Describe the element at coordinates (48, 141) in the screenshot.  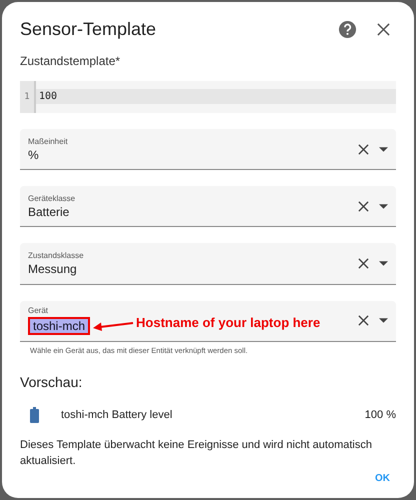
I see `field-label: Maßeinheit` at that location.